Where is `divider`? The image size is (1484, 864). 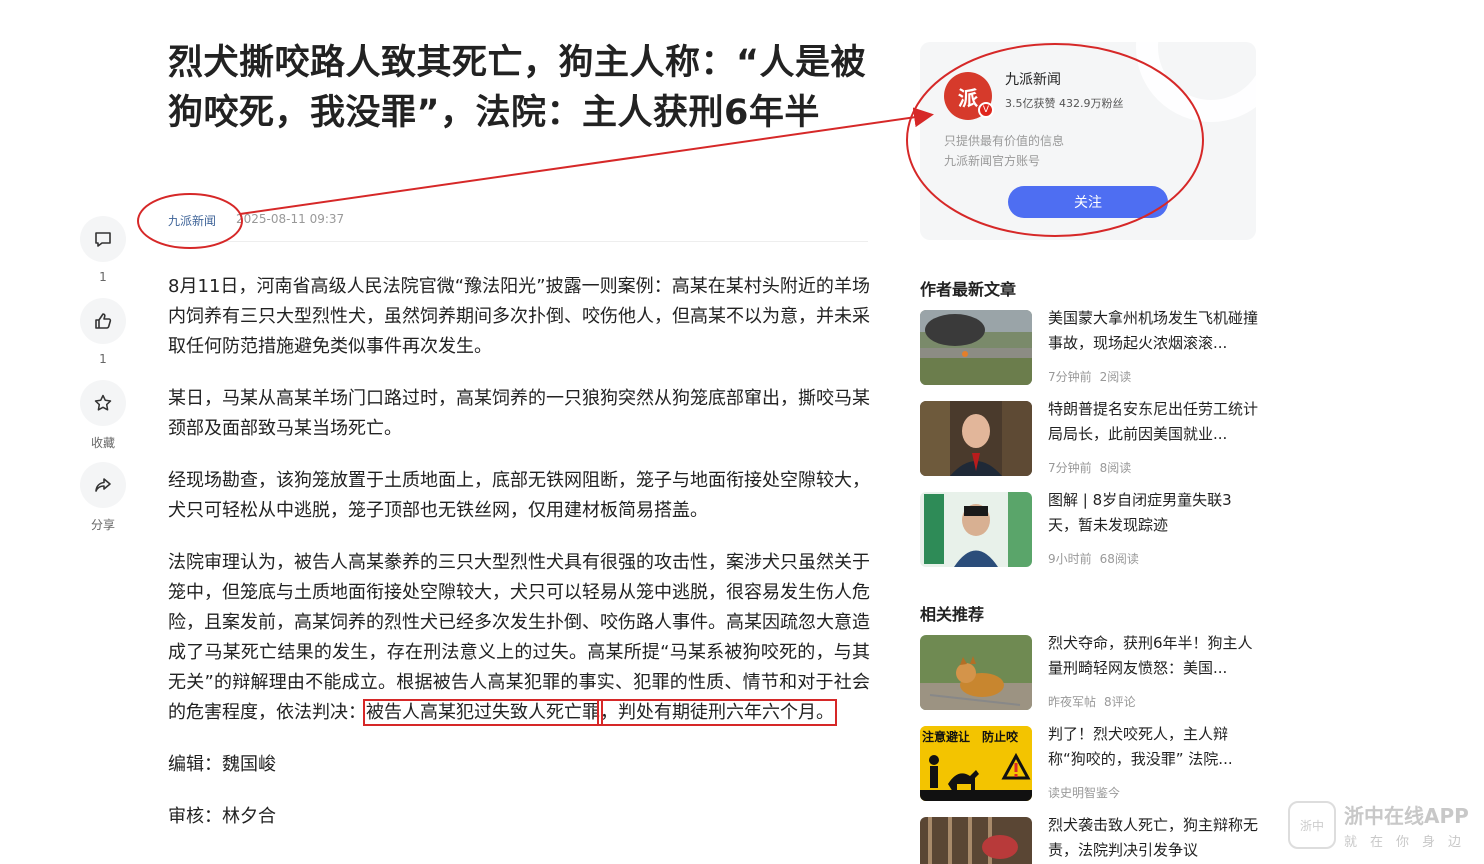
divider is located at coordinates (518, 241).